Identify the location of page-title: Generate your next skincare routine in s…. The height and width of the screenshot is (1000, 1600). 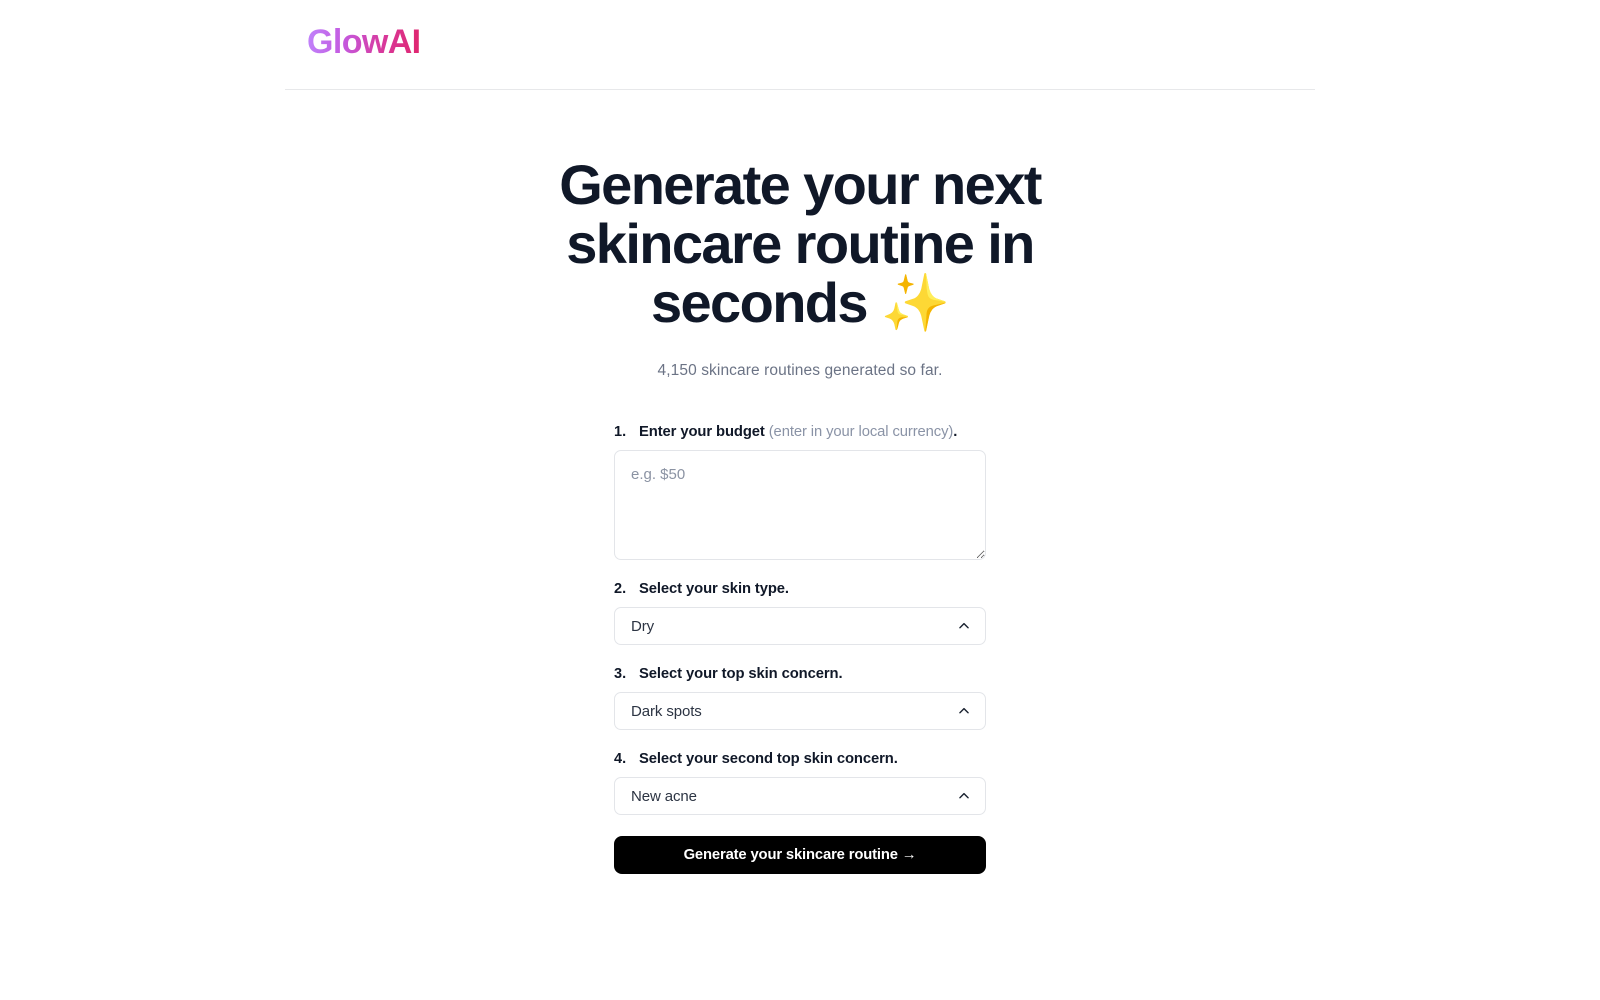
(800, 243).